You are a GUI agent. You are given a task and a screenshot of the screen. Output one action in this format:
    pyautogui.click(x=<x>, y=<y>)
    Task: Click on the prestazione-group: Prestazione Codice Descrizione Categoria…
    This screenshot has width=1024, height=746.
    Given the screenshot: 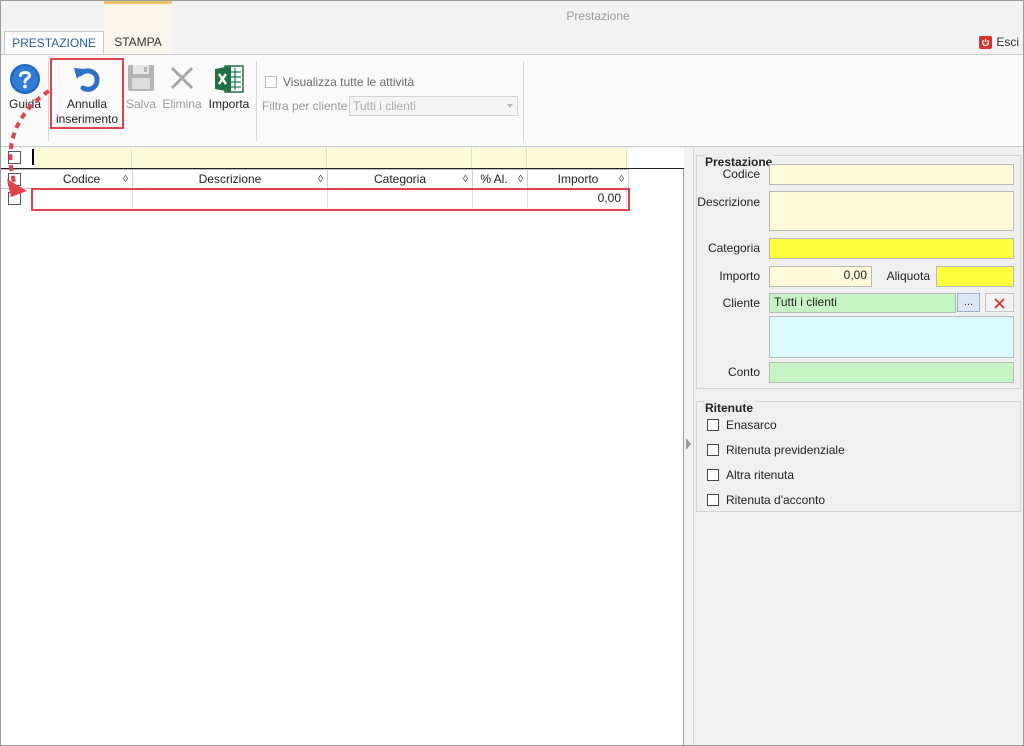 What is the action you would take?
    pyautogui.click(x=858, y=272)
    